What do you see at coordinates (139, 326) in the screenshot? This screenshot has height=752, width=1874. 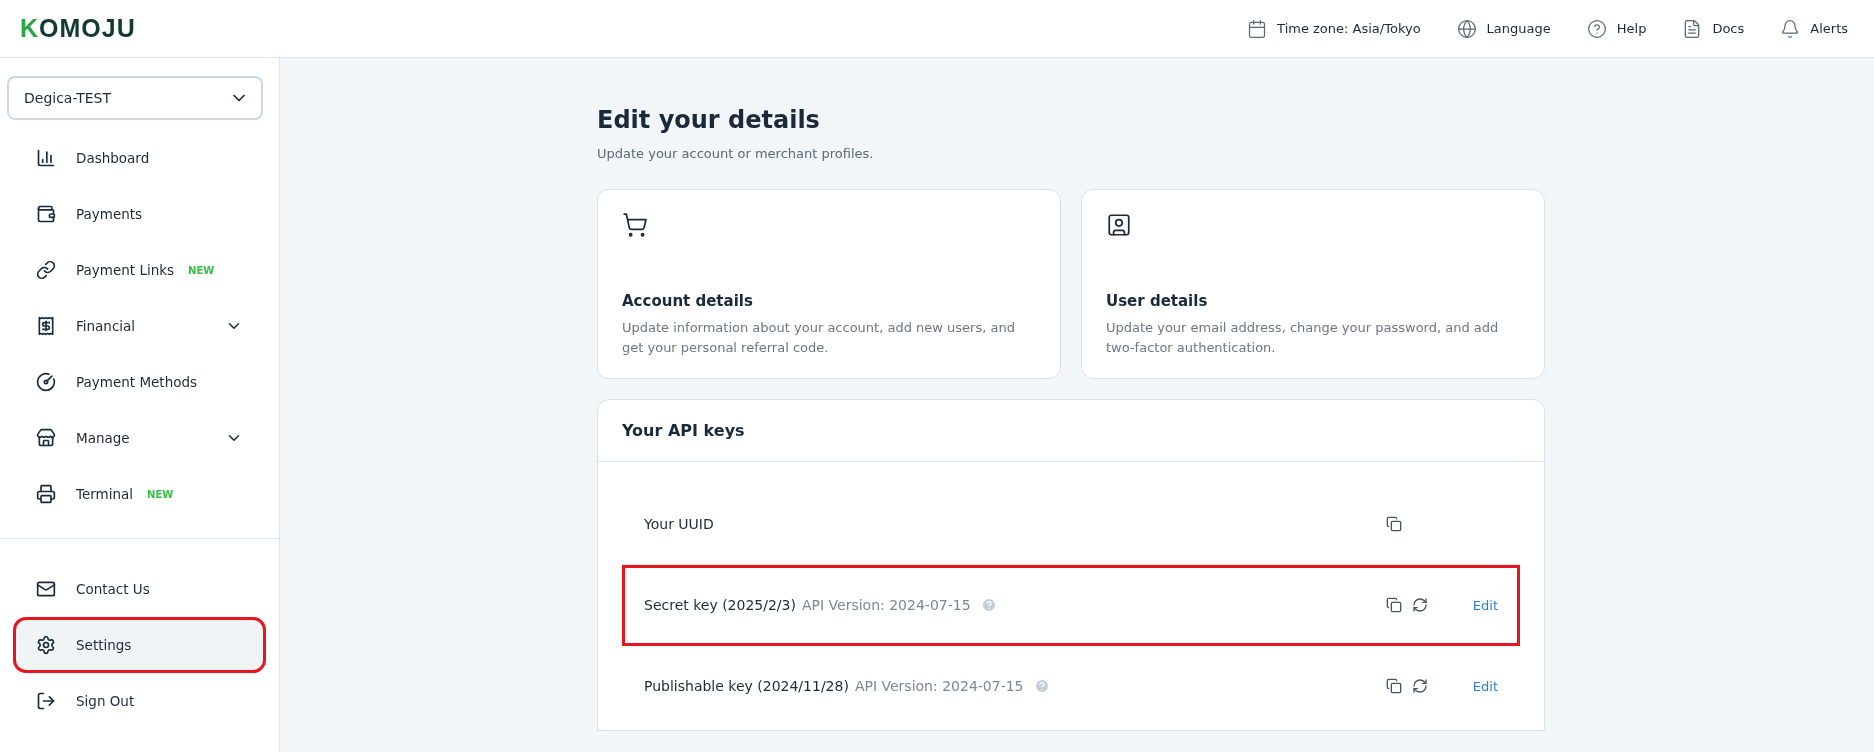 I see `nav-item: Financial` at bounding box center [139, 326].